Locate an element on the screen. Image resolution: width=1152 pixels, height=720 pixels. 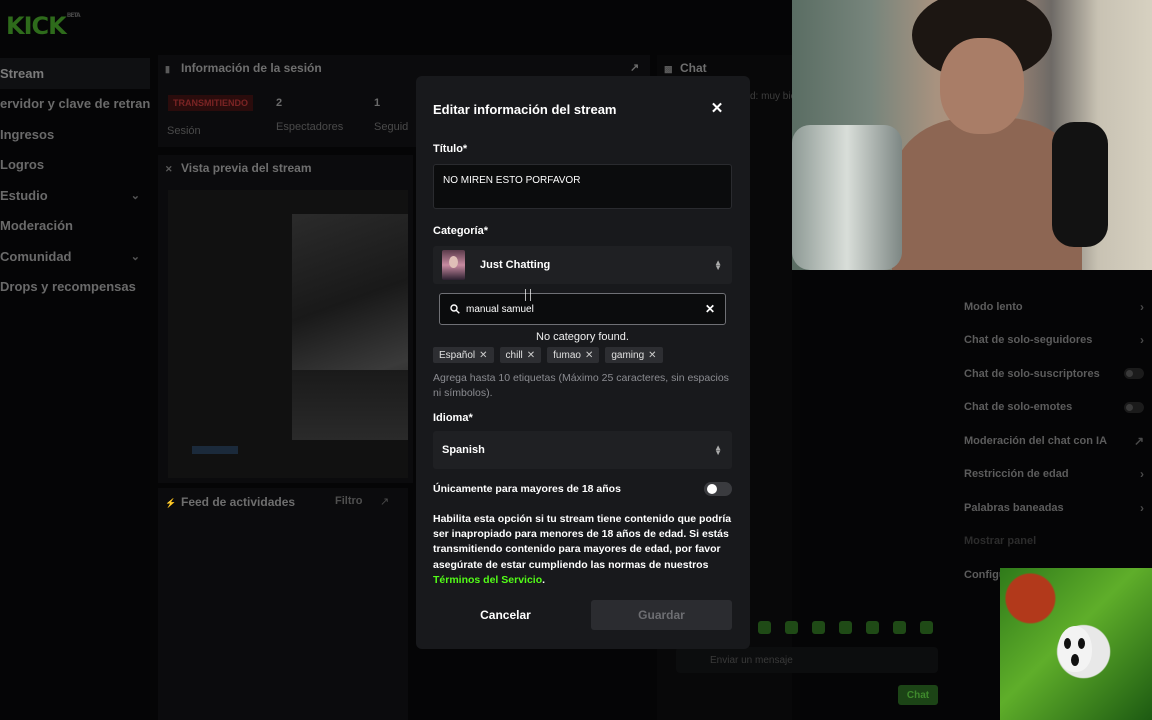
save-button: Guardar is located at coordinates (661, 615).